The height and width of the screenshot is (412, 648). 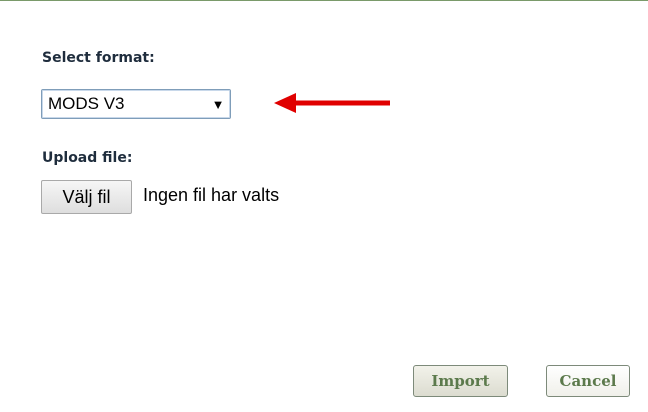 What do you see at coordinates (86, 197) in the screenshot?
I see `choose-file-button: Välj fil` at bounding box center [86, 197].